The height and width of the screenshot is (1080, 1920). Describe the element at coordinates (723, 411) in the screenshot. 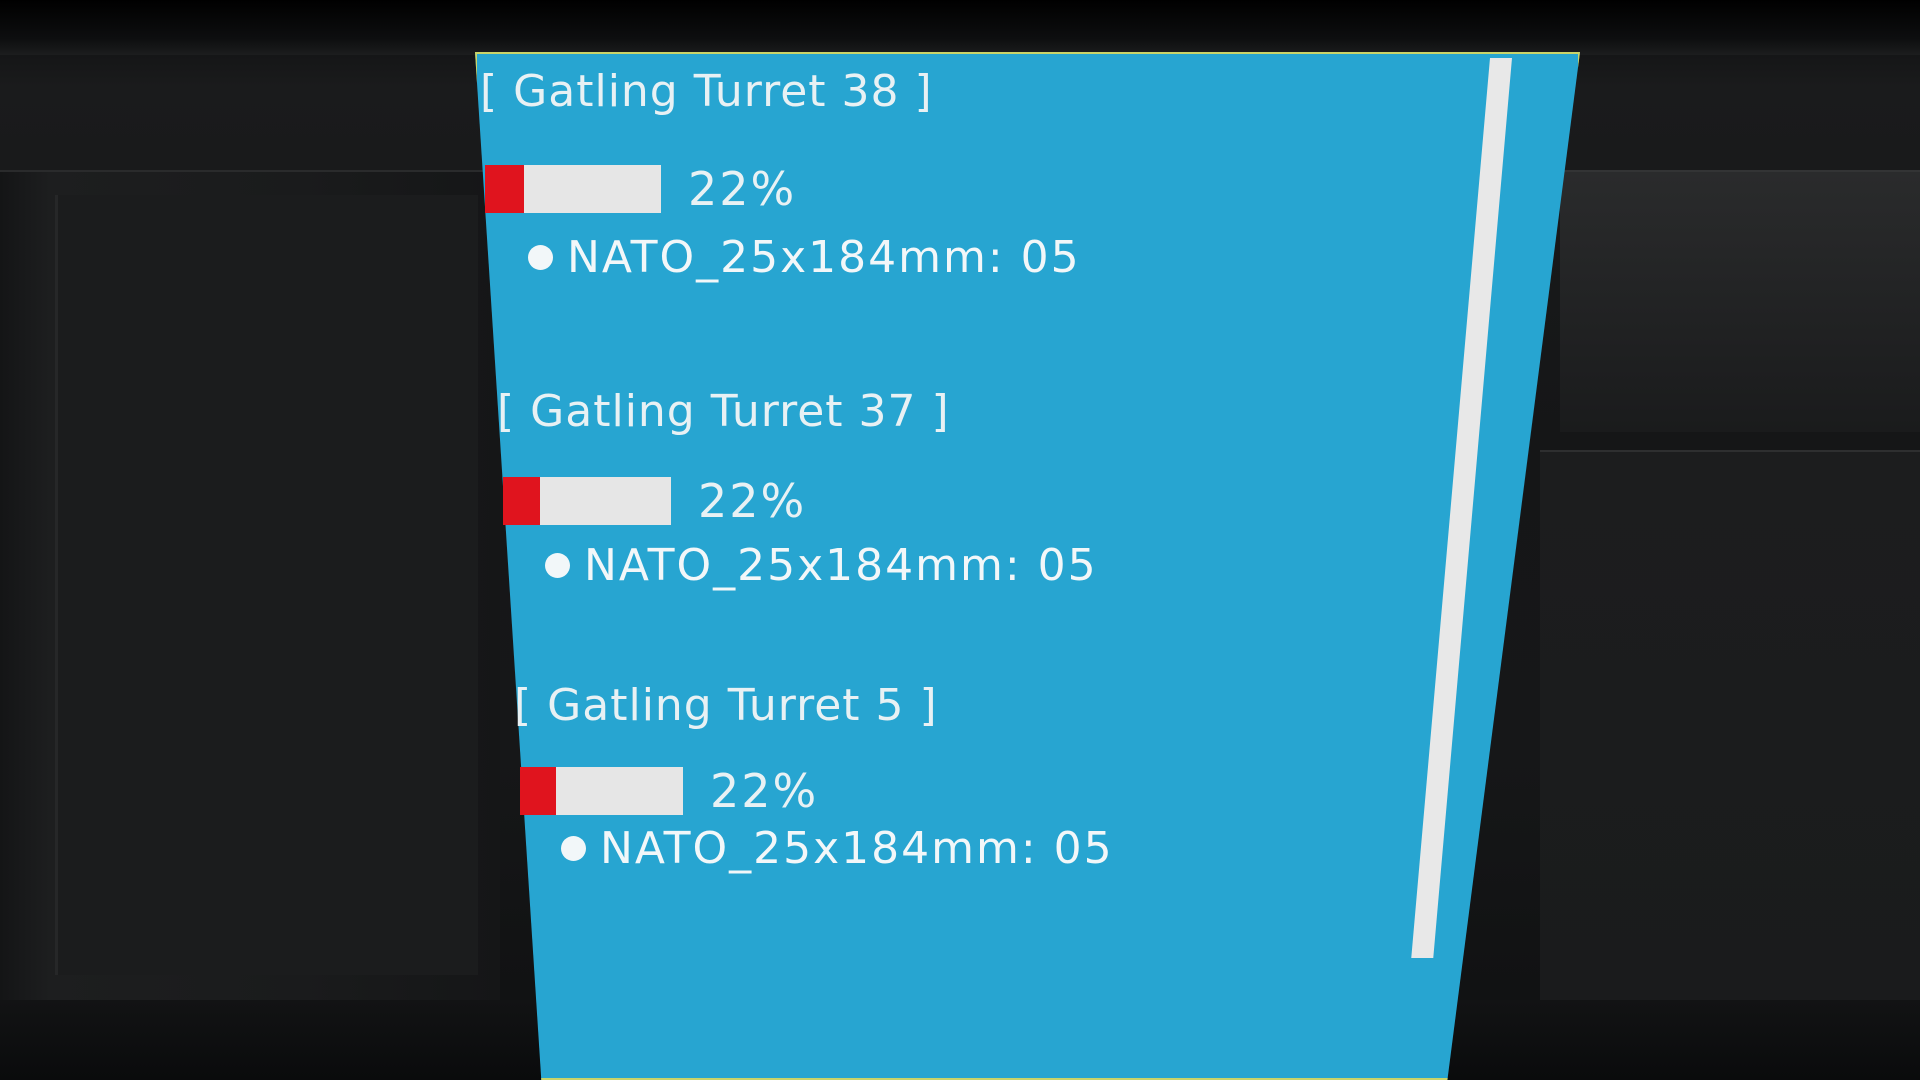

I see `turret-title: [ Gatling Turret 37 ]` at that location.